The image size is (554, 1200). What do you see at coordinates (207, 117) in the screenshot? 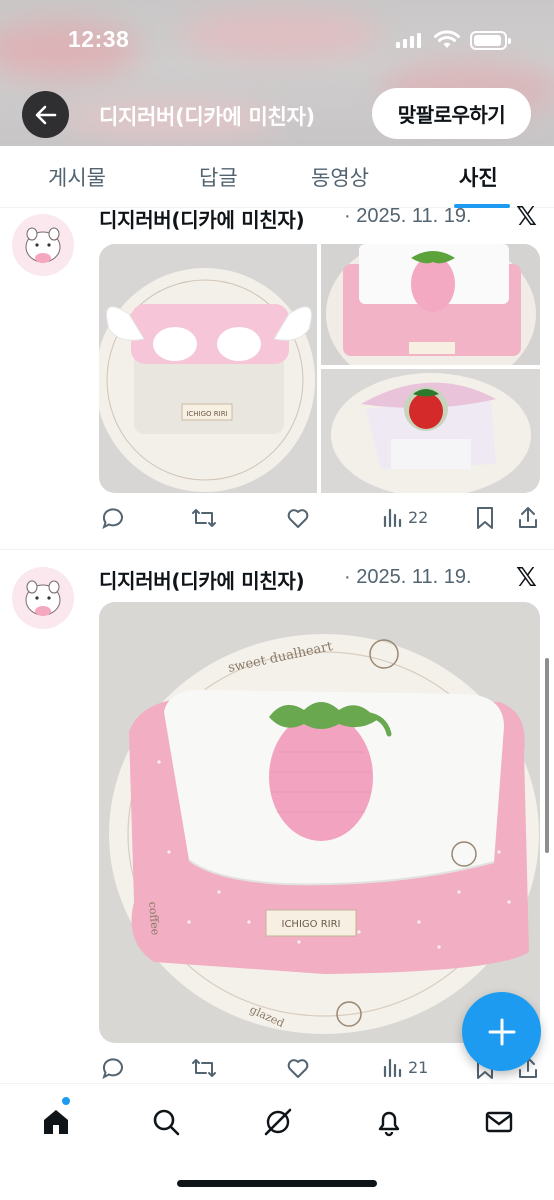
I see `header-title: 디지러버(디카에 미친자)` at bounding box center [207, 117].